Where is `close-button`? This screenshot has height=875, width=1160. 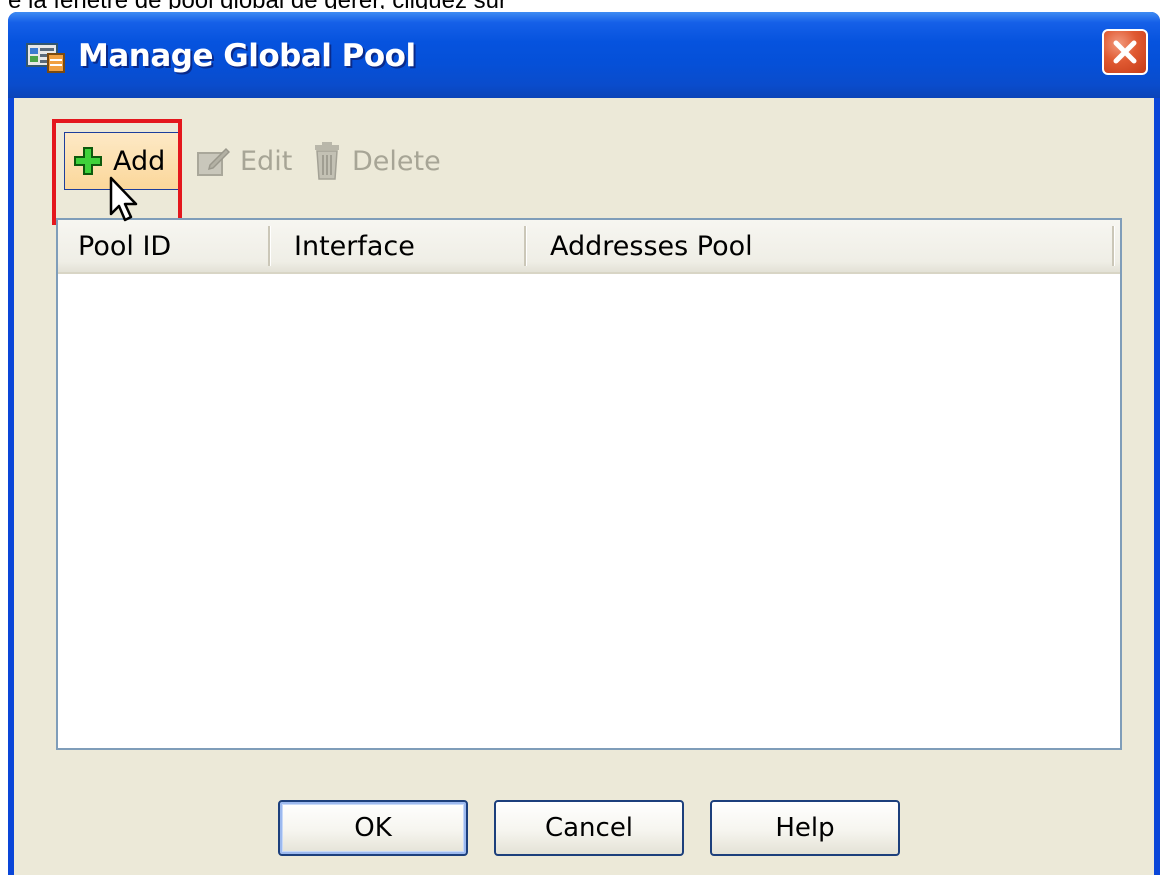
close-button is located at coordinates (1125, 52).